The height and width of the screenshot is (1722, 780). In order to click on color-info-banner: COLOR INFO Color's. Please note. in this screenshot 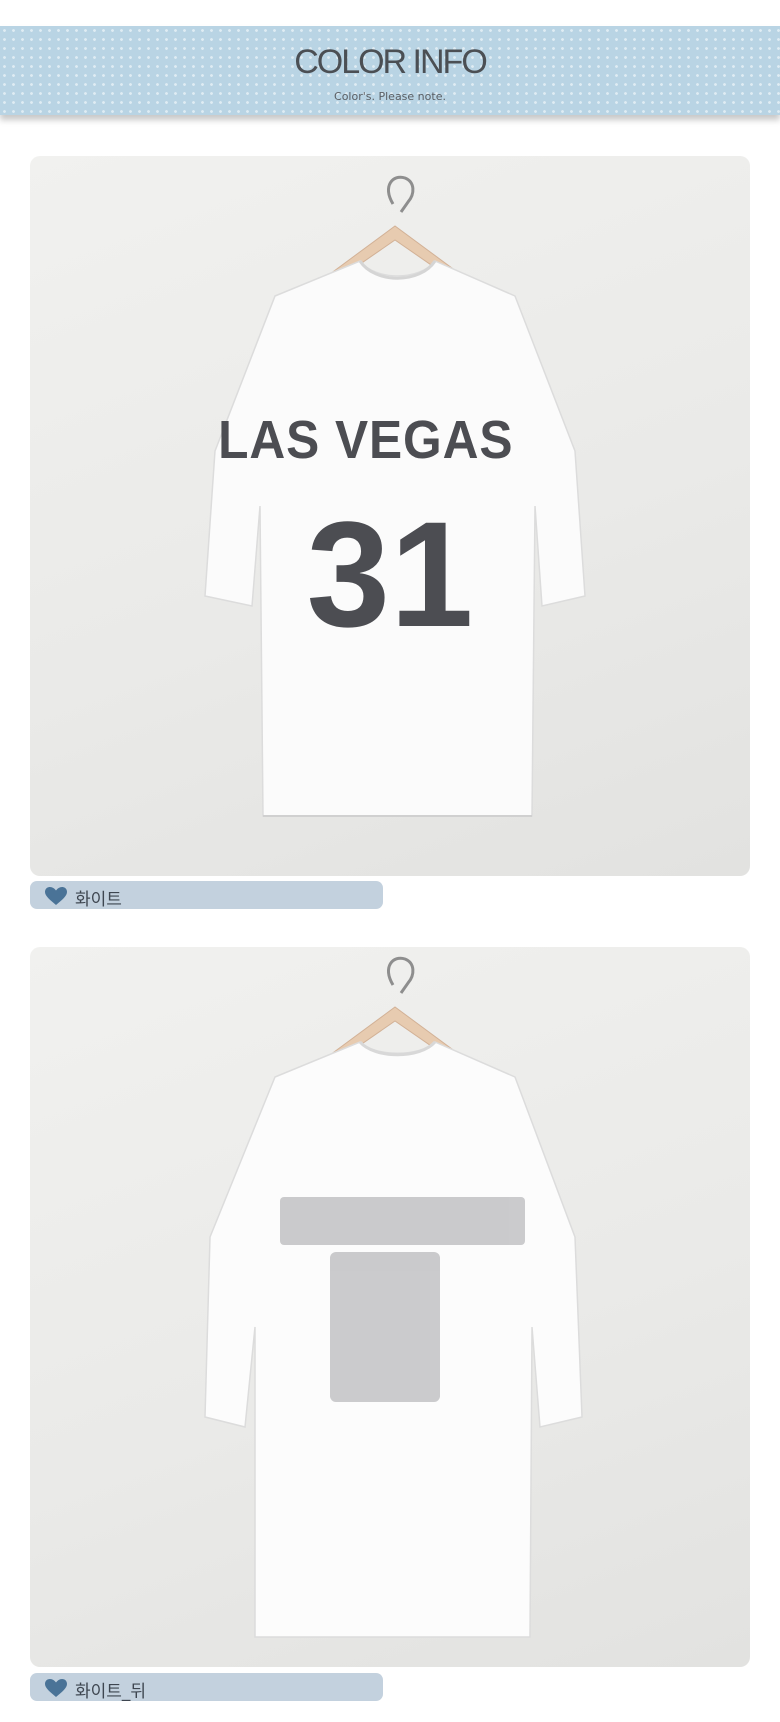, I will do `click(390, 70)`.